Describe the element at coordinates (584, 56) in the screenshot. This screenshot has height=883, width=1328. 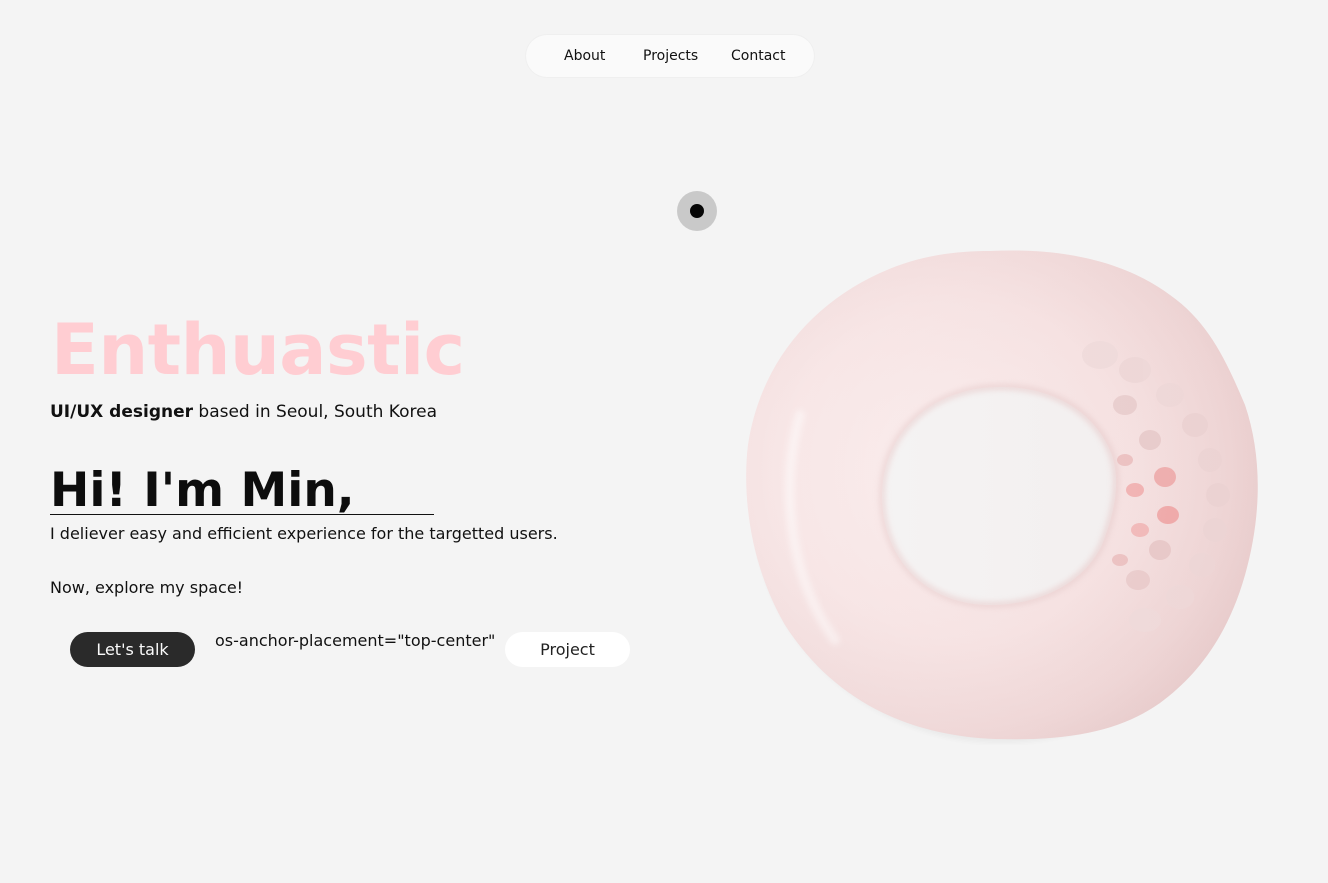
I see `nav-about-link: About` at that location.